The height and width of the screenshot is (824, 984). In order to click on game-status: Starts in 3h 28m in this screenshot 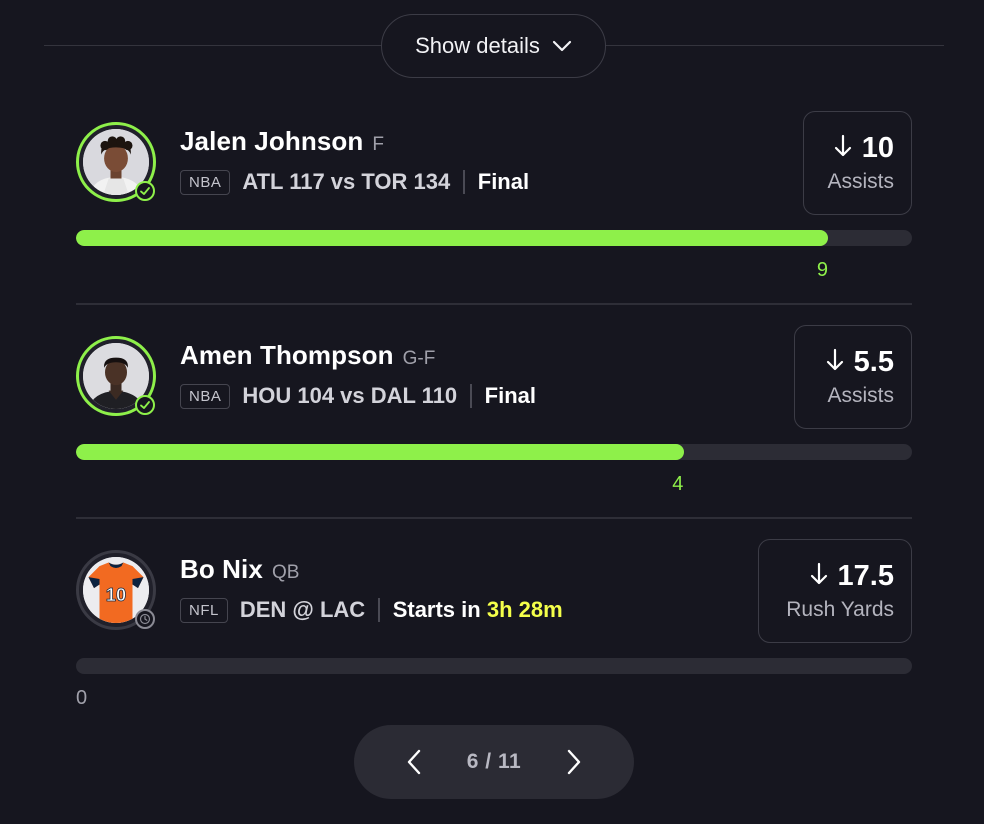, I will do `click(478, 610)`.